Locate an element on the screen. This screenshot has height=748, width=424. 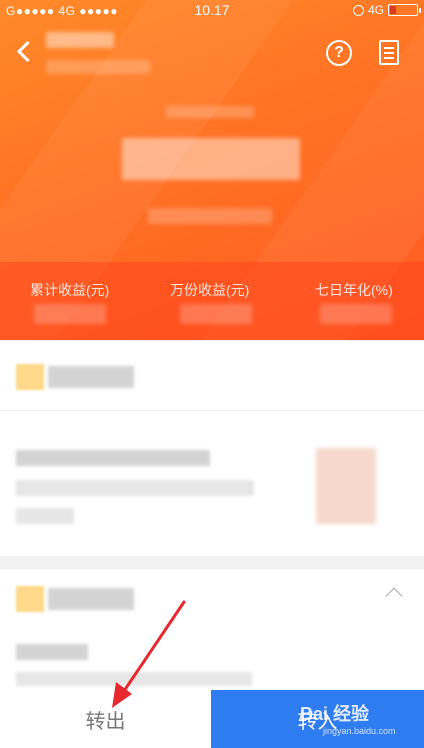
cumulative-earning-label: 累计收益(元) is located at coordinates (70, 290).